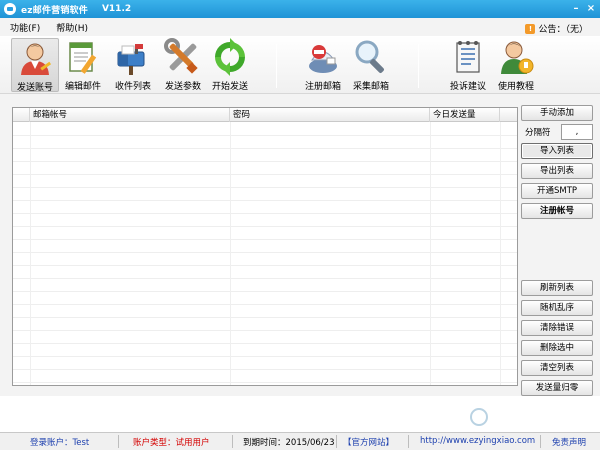  I want to click on tool-feedback: 投诉建议, so click(468, 65).